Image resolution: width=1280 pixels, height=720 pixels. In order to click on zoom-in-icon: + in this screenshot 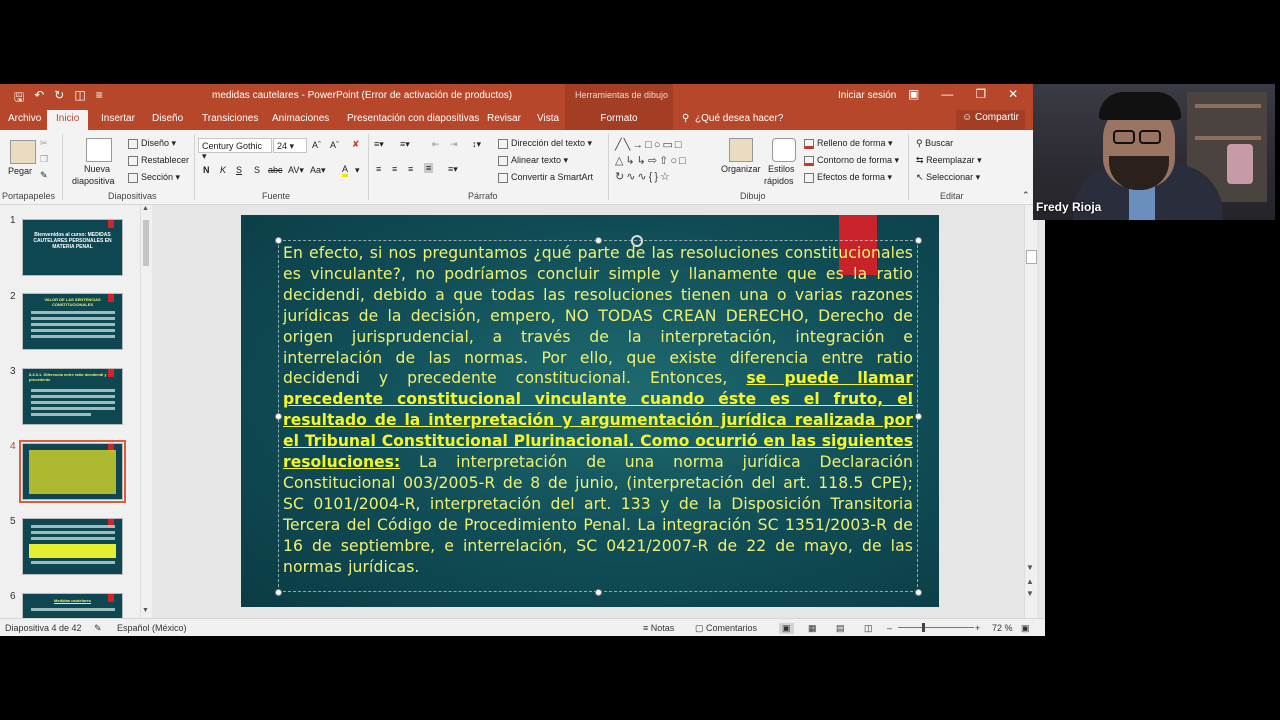, I will do `click(977, 628)`.